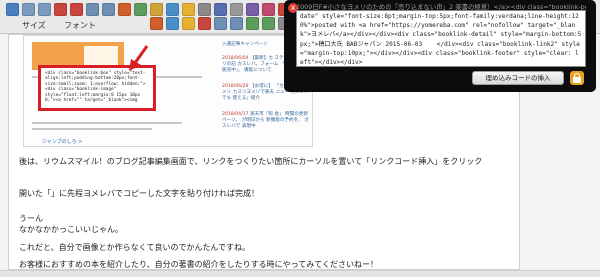  Describe the element at coordinates (124, 9) in the screenshot. I see `color-icon` at that location.